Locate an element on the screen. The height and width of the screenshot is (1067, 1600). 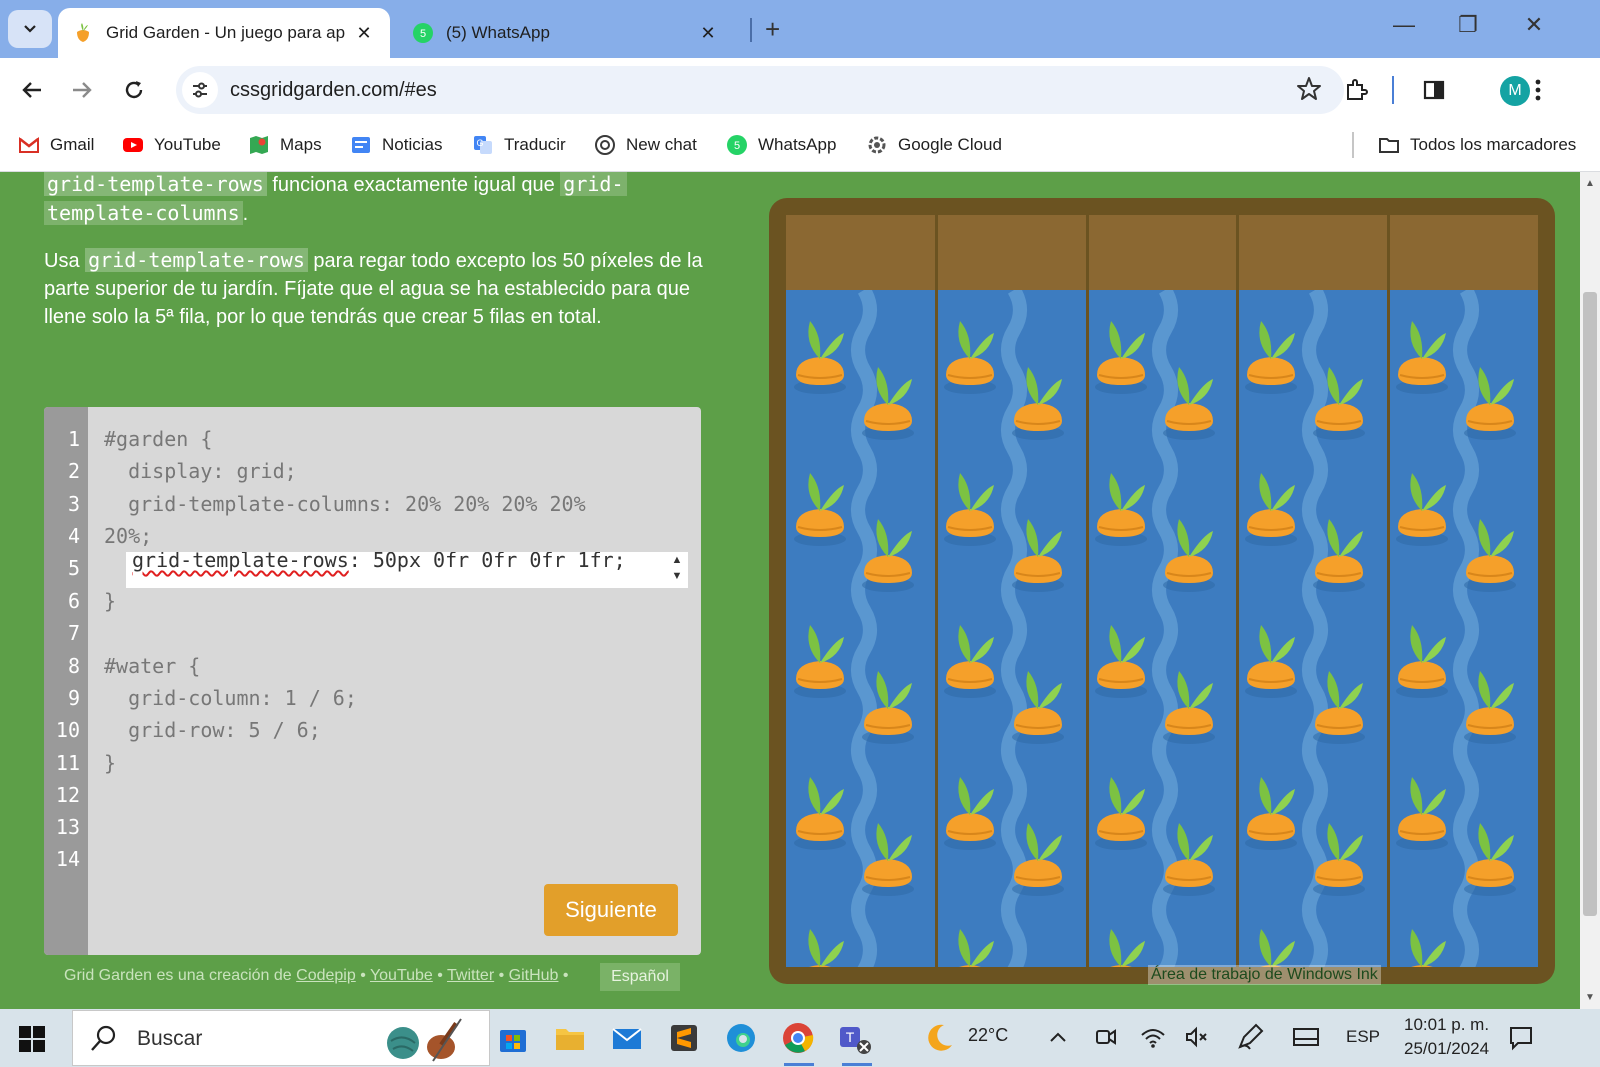
taskbar-edge is located at coordinates (741, 1038).